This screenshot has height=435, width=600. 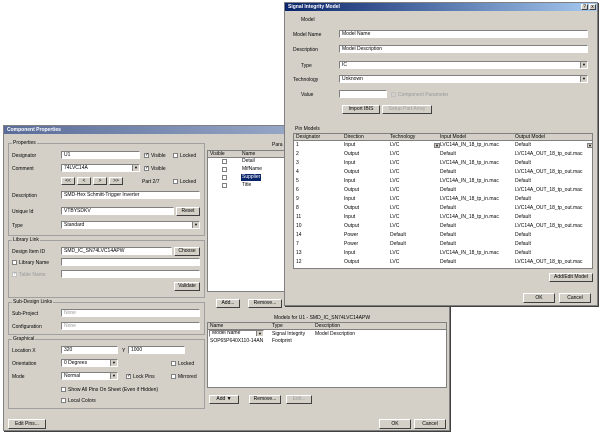 What do you see at coordinates (89, 350) in the screenshot?
I see `location-x-input: 320` at bounding box center [89, 350].